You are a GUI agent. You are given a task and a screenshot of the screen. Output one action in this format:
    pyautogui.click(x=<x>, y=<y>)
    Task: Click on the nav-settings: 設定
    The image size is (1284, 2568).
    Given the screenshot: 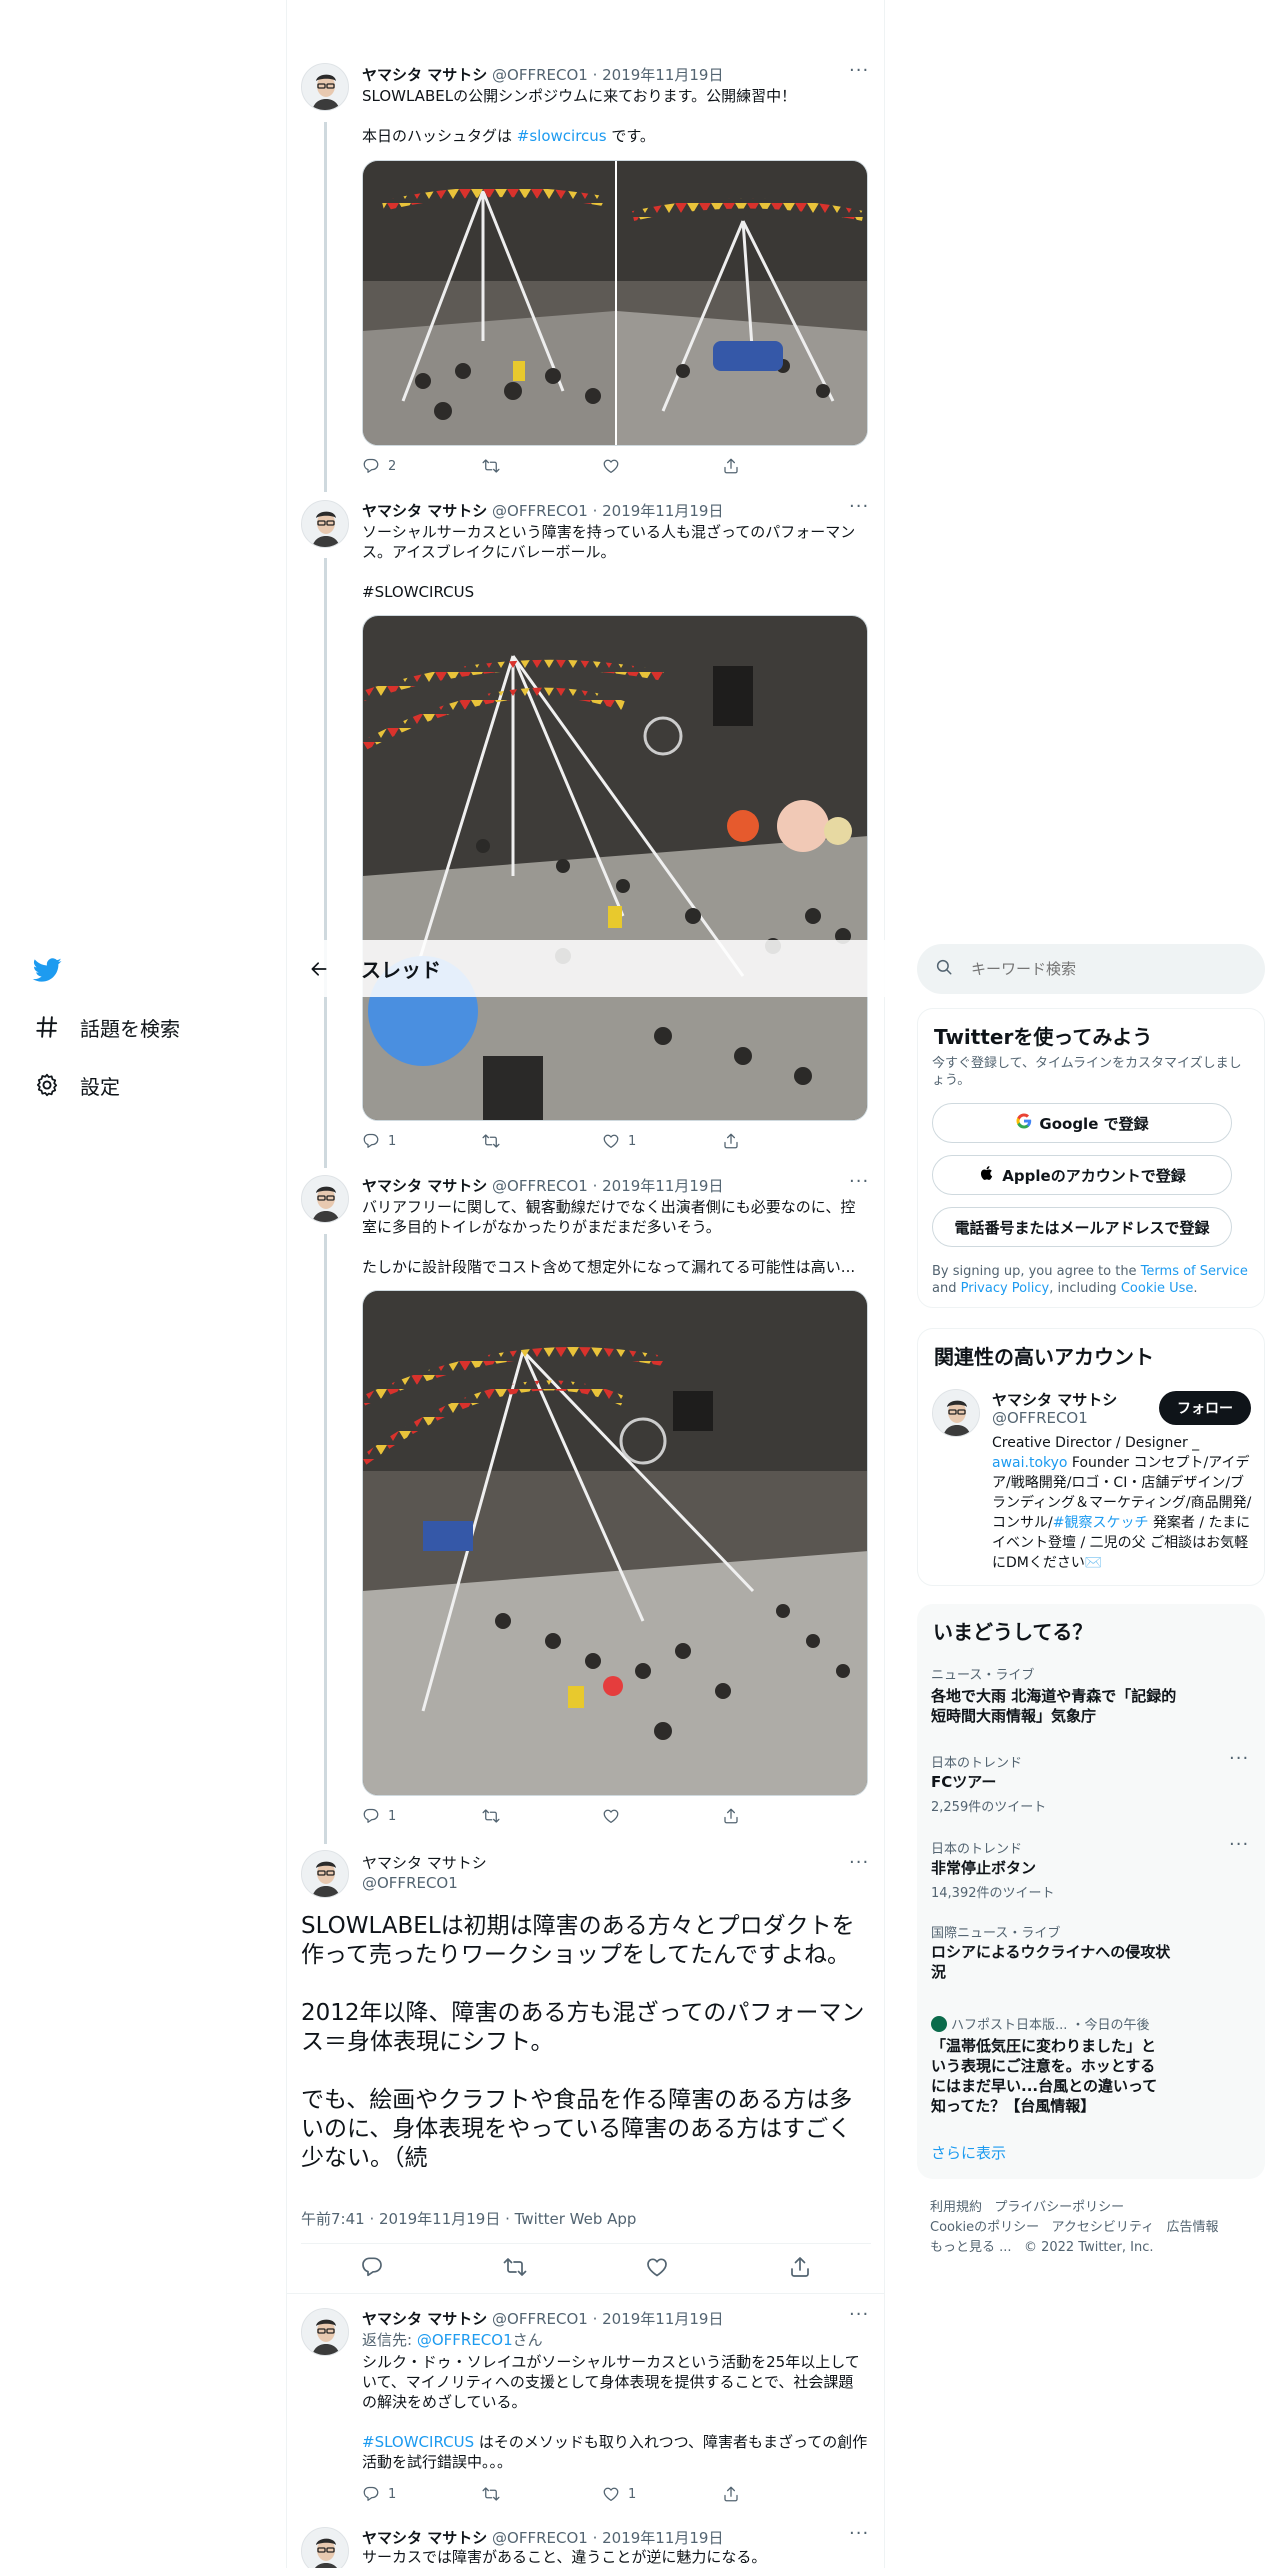 What is the action you would take?
    pyautogui.click(x=76, y=1085)
    